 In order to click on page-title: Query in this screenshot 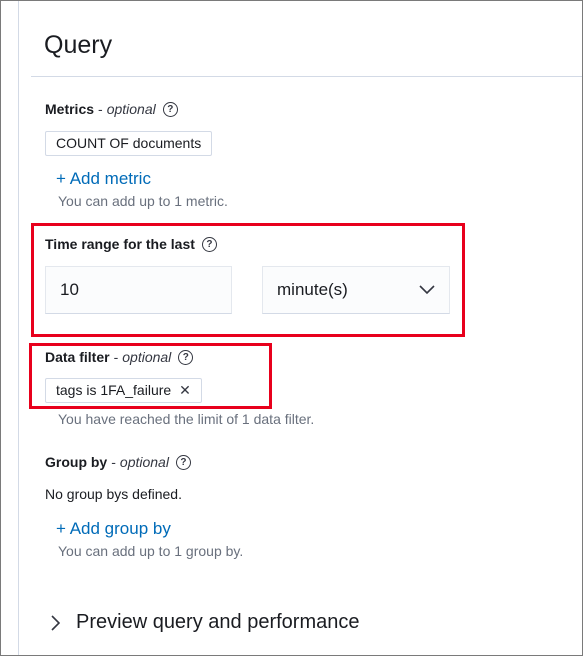, I will do `click(78, 45)`.